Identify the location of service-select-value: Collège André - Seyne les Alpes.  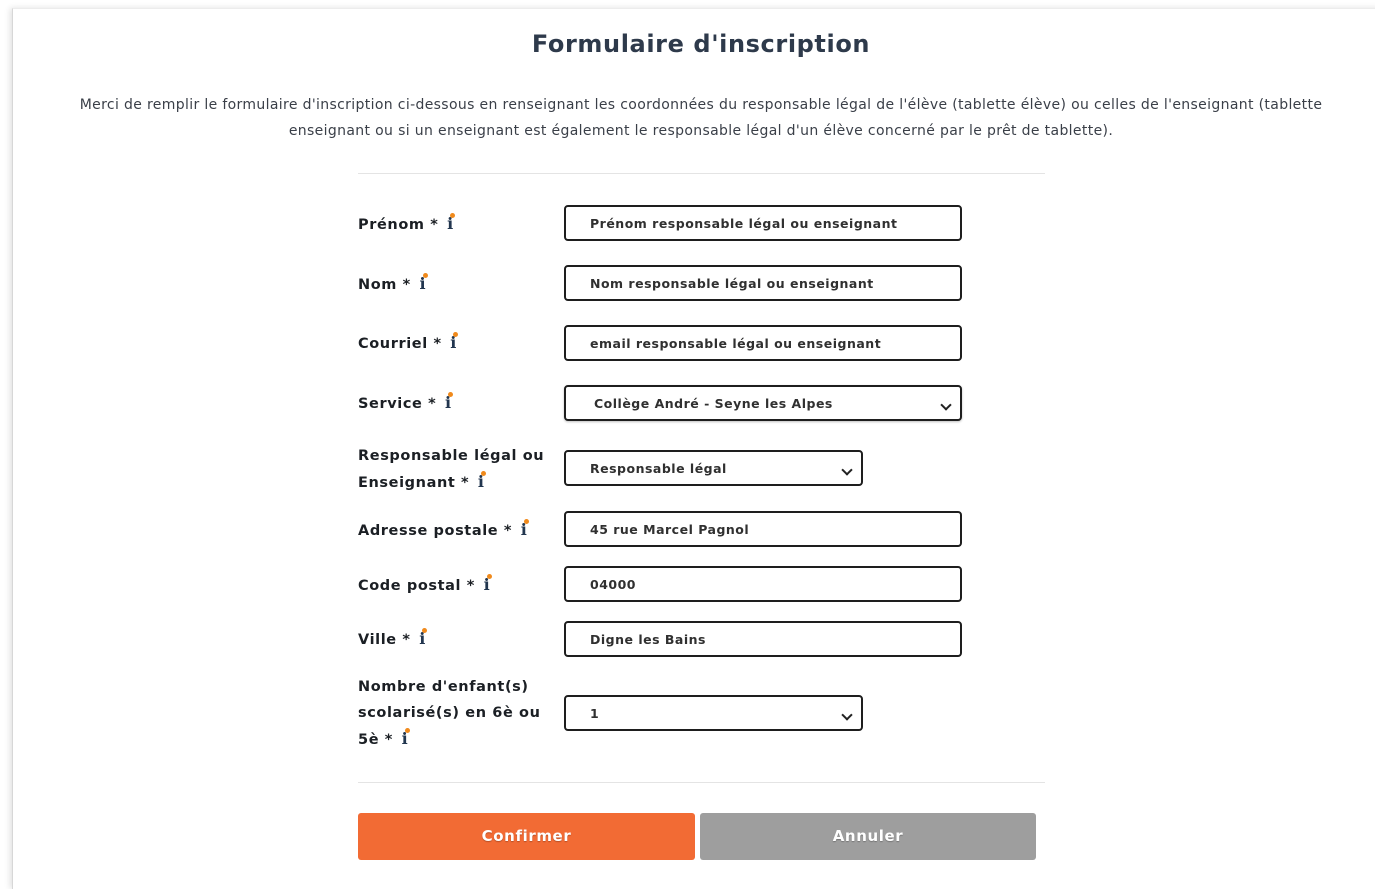
(713, 403).